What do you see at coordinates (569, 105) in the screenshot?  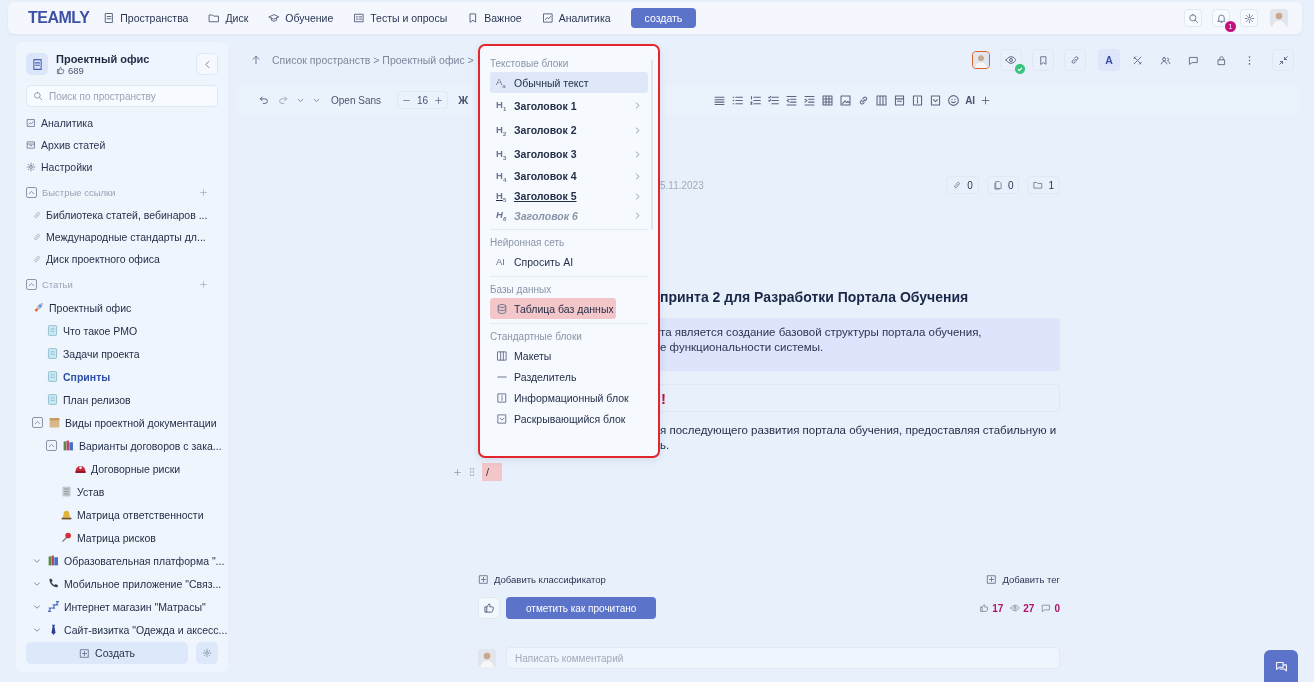 I see `menu-item: H$_{1}$ Заголовок 1` at bounding box center [569, 105].